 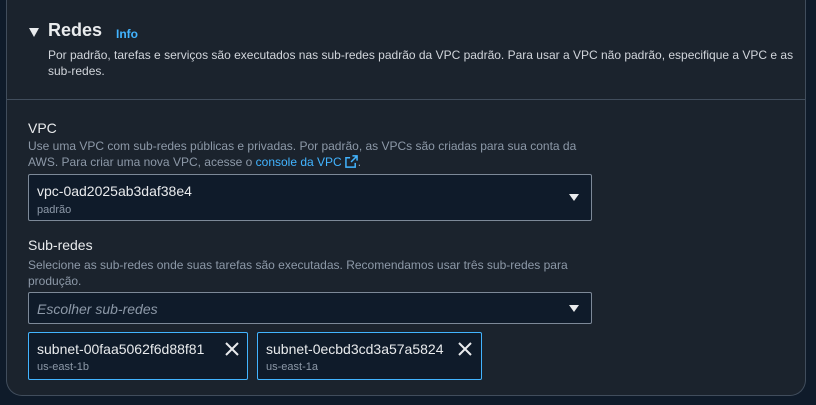 I want to click on vpc-label: VPC, so click(x=42, y=128).